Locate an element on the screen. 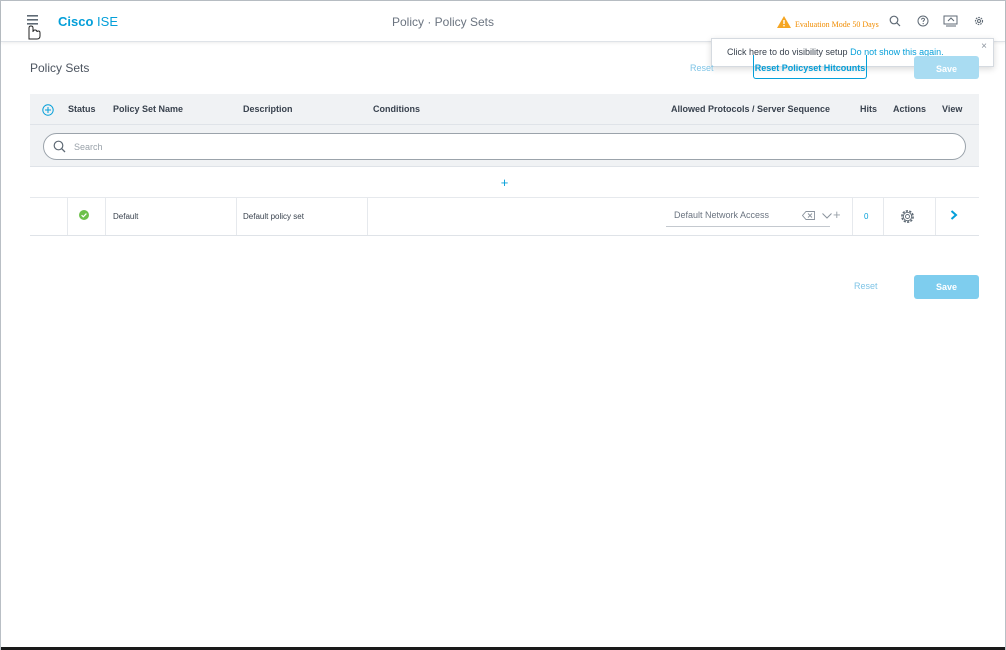 The height and width of the screenshot is (650, 1006). allowed-protocols-value: Default Network Access is located at coordinates (722, 215).